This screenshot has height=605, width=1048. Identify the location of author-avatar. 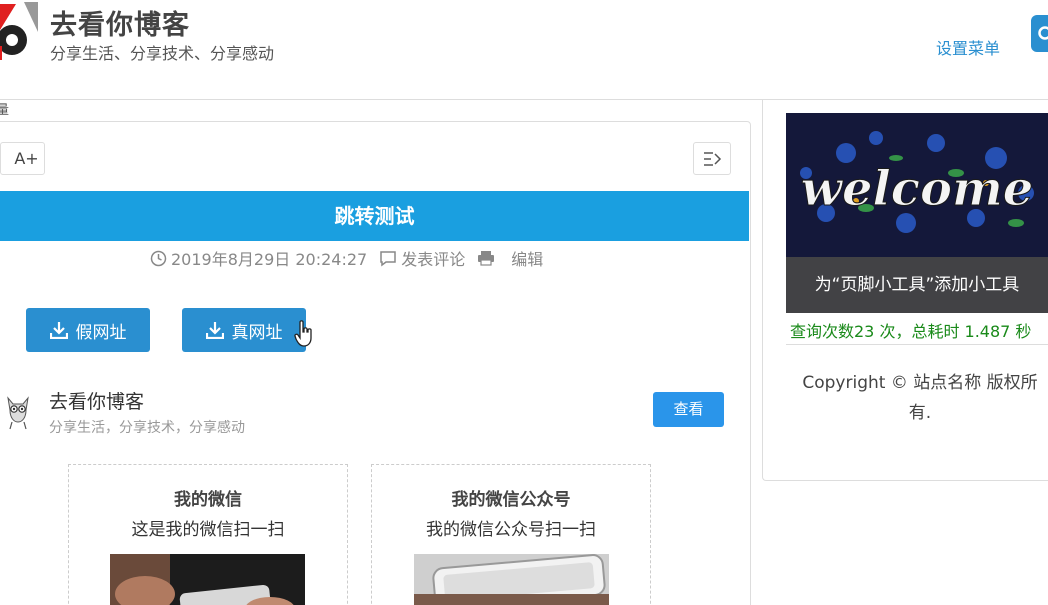
(18, 411).